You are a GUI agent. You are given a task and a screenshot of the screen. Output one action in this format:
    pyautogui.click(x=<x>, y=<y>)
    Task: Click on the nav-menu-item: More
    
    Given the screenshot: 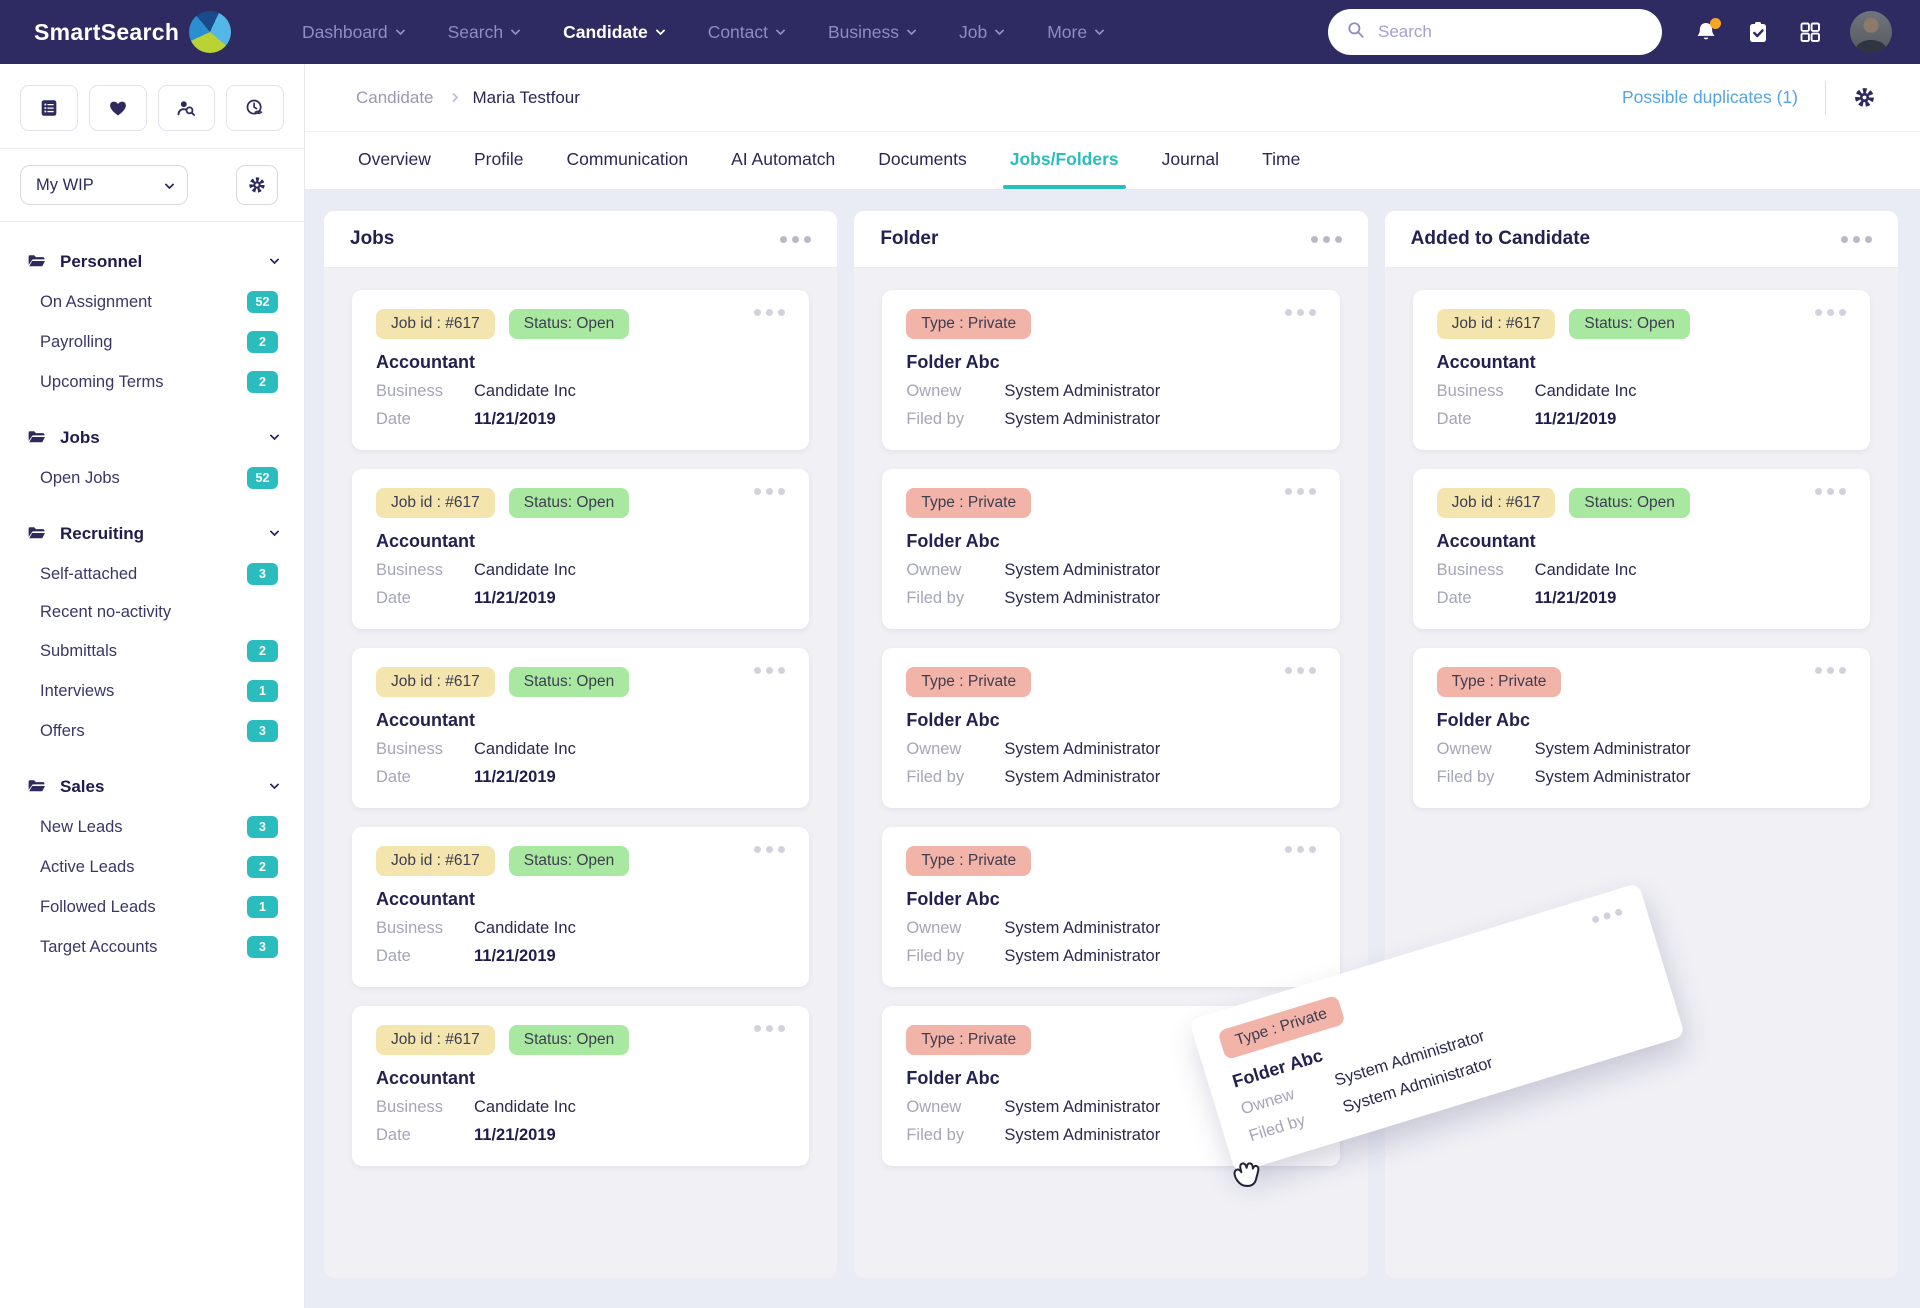 What is the action you would take?
    pyautogui.click(x=1076, y=32)
    